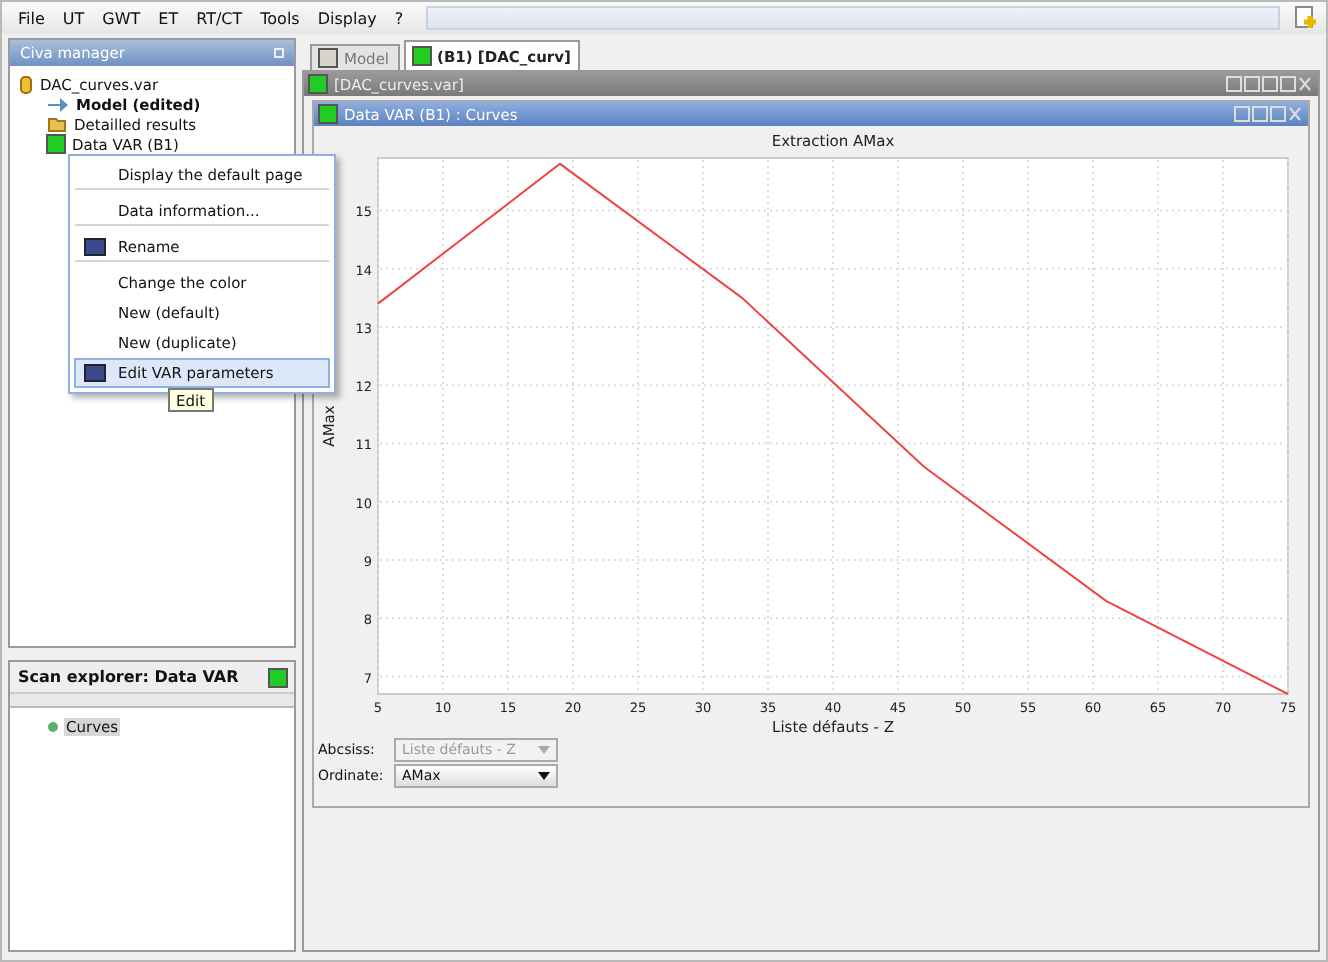 Image resolution: width=1328 pixels, height=962 pixels. What do you see at coordinates (280, 18) in the screenshot?
I see `menu-item: Tools` at bounding box center [280, 18].